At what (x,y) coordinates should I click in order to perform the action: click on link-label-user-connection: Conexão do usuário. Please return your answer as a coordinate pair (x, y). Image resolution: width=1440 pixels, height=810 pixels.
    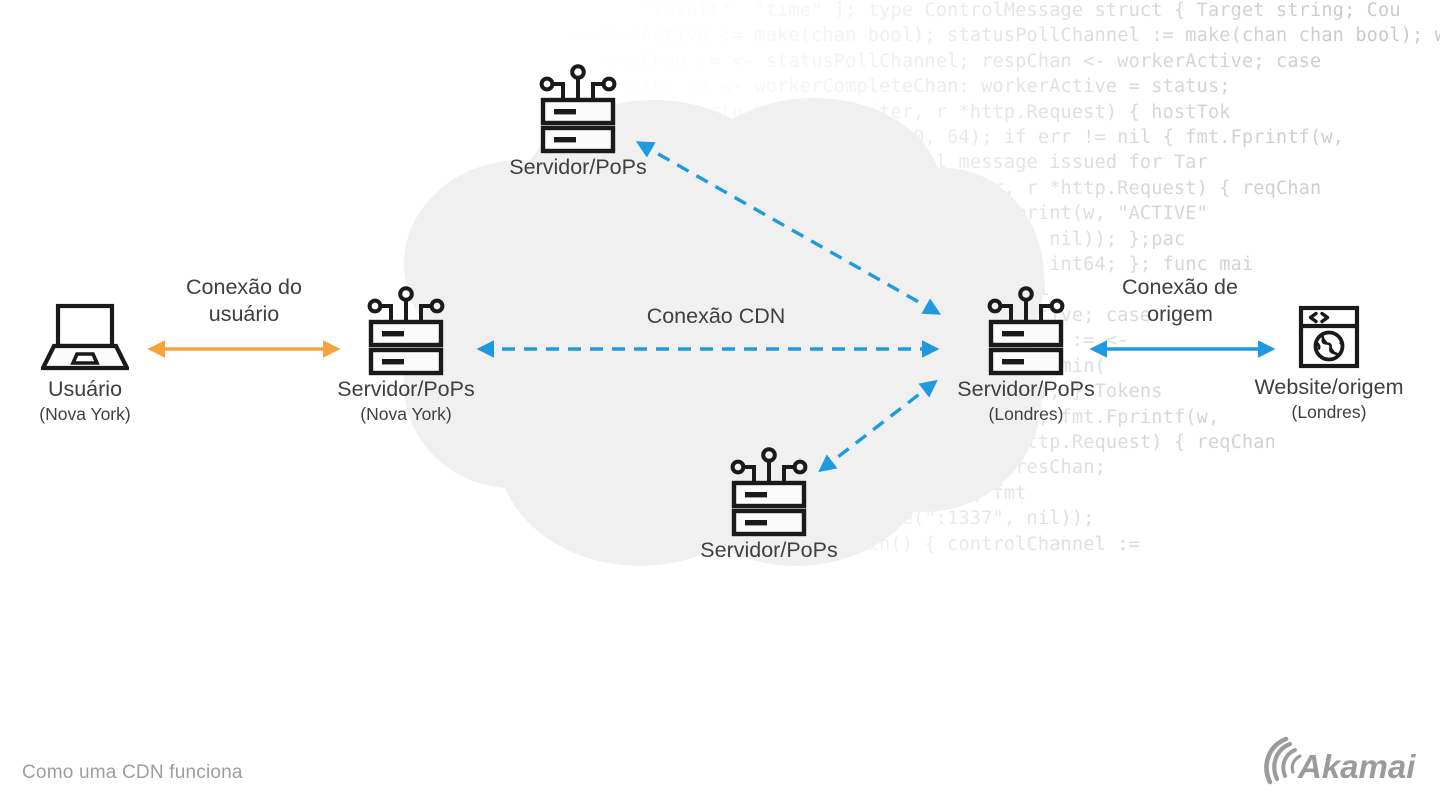
    Looking at the image, I should click on (244, 300).